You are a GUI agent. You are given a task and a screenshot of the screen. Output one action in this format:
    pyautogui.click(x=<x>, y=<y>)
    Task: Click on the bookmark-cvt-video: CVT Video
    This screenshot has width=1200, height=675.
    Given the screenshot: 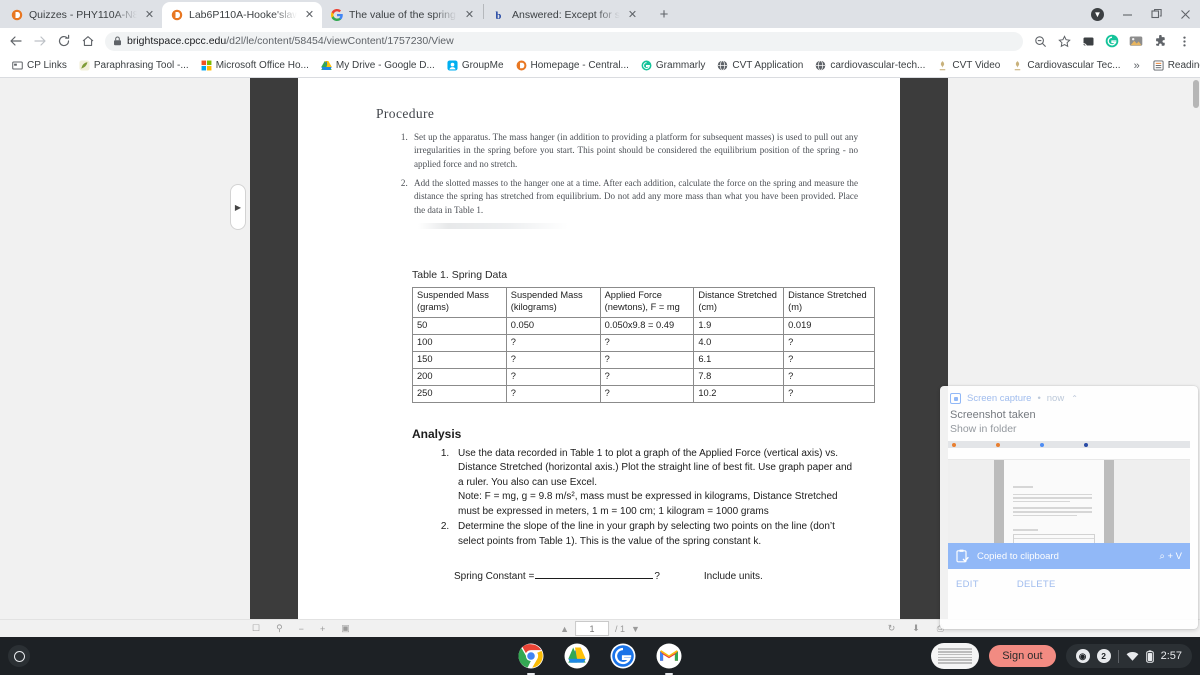 What is the action you would take?
    pyautogui.click(x=968, y=66)
    